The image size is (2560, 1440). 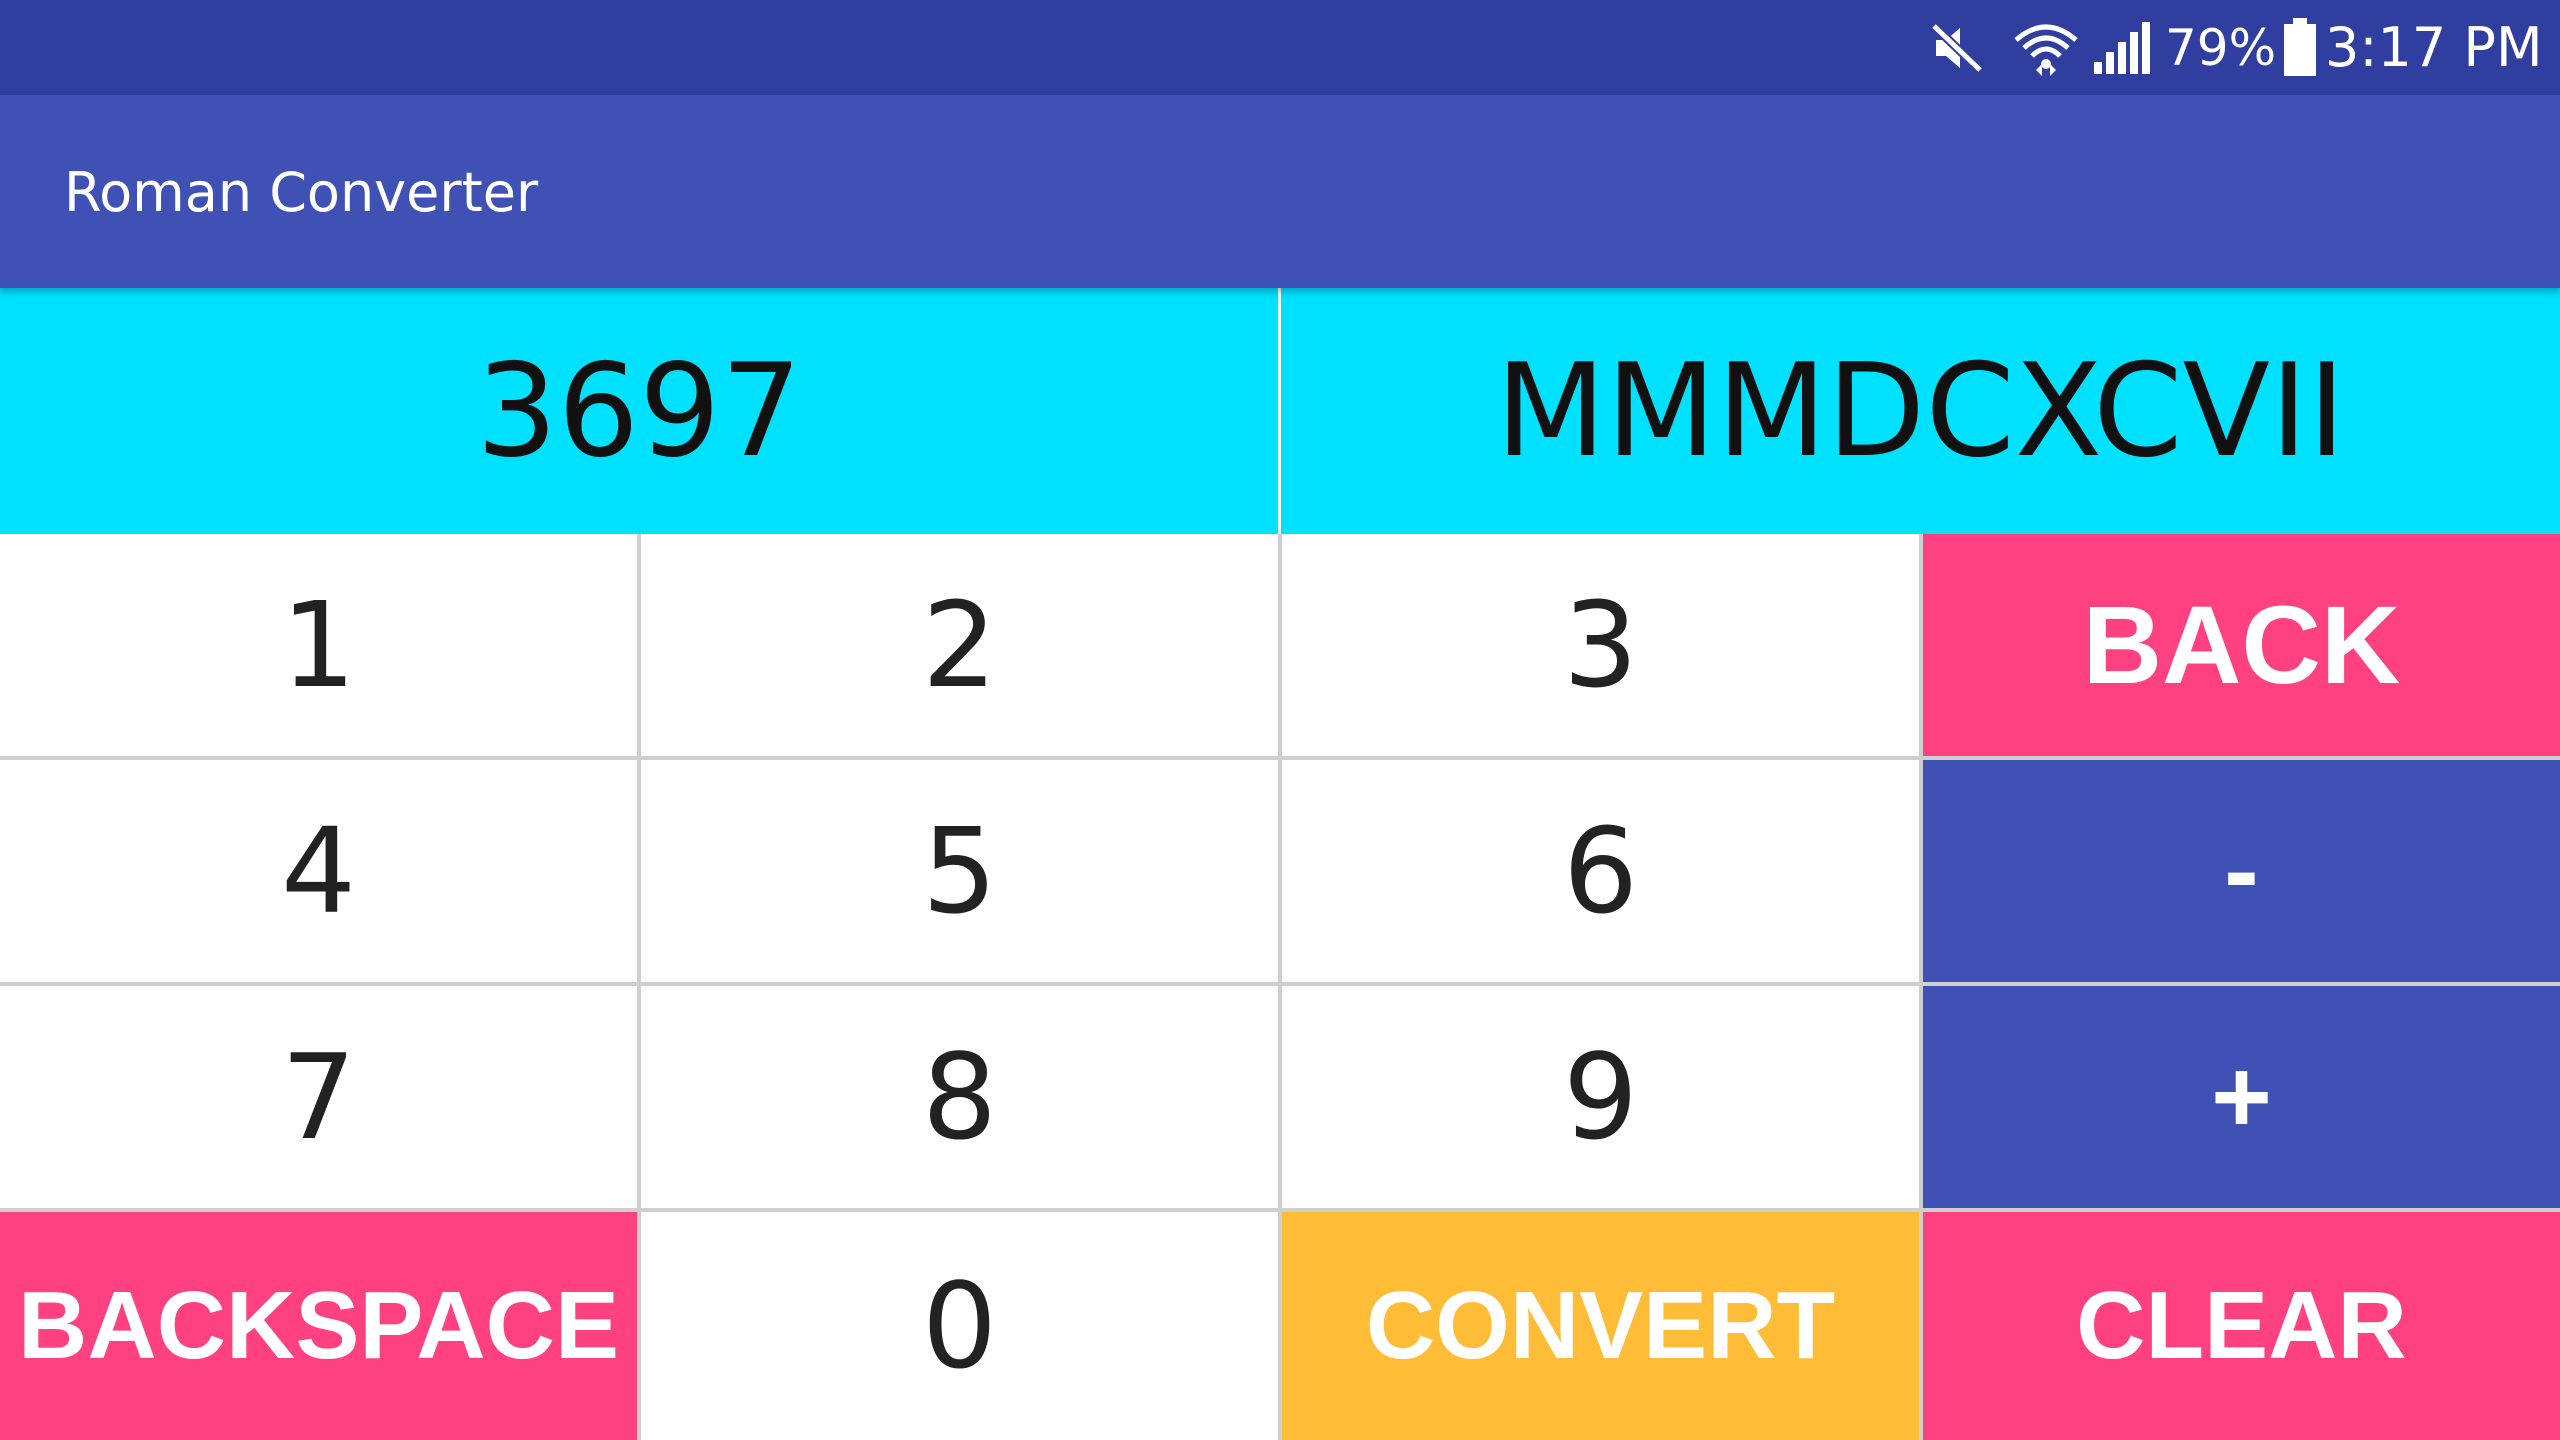 I want to click on clock: 3:17 PM, so click(x=2434, y=47).